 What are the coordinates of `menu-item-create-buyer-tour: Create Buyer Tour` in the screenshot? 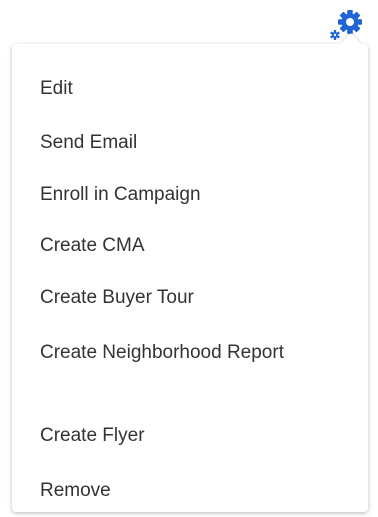 It's located at (194, 298).